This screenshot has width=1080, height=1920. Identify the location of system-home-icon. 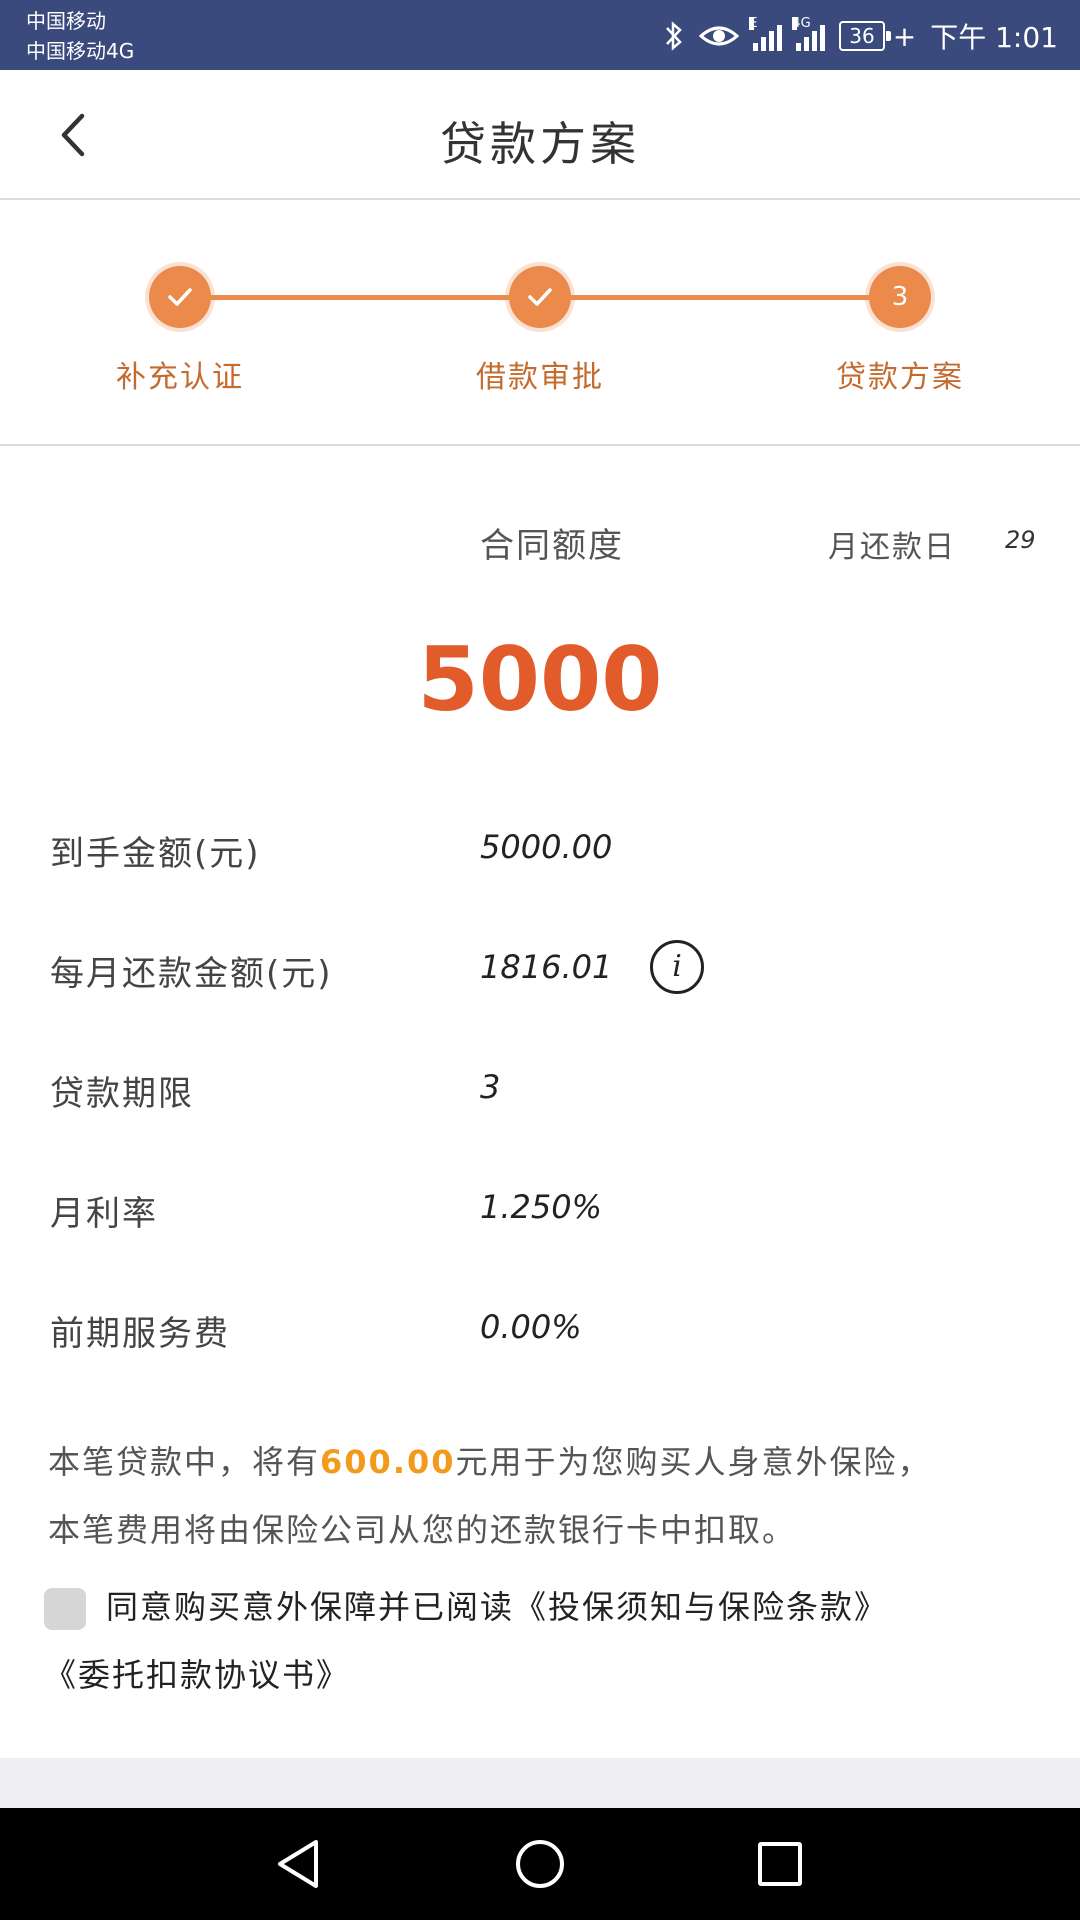
(540, 1864).